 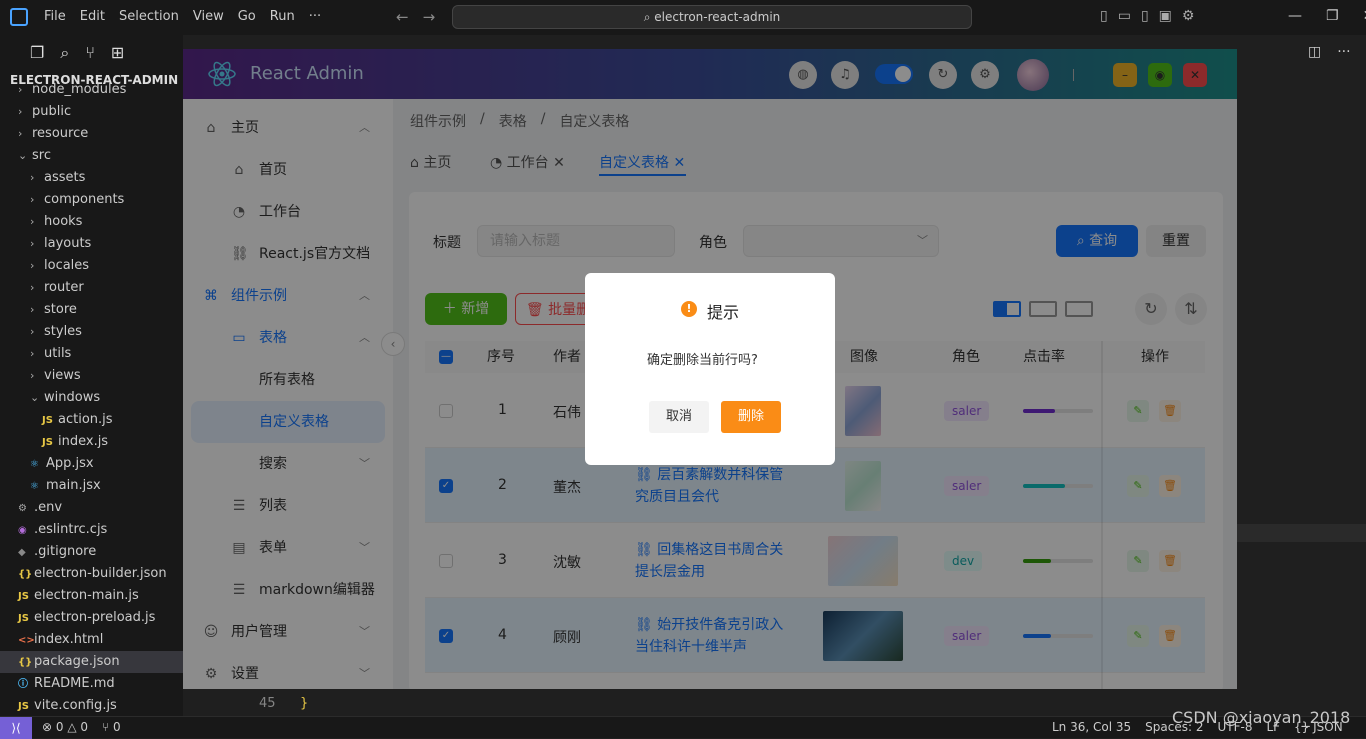 I want to click on tree-folder: › resource, so click(x=44, y=134).